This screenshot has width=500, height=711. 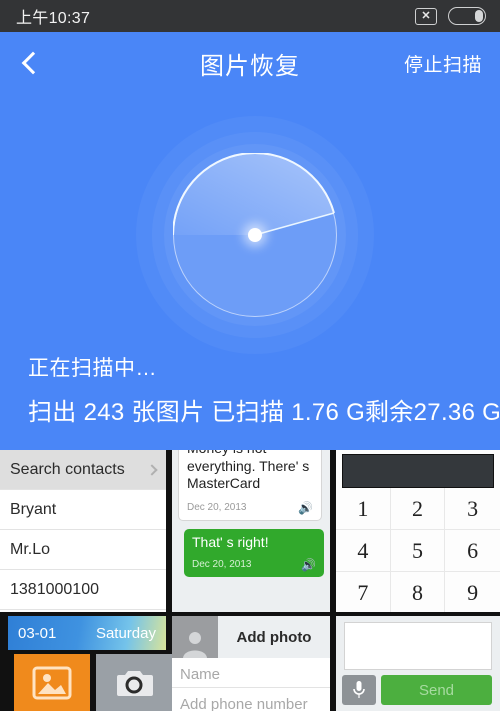 I want to click on status-time: 上午10:37, so click(x=53, y=18).